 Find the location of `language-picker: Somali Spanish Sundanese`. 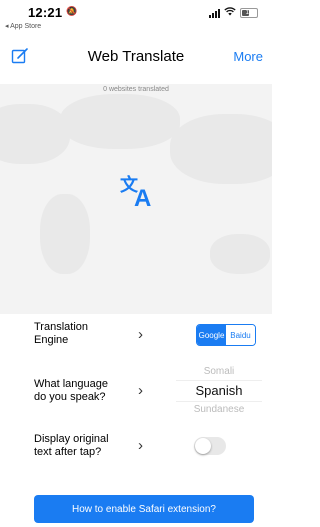

language-picker: Somali Spanish Sundanese is located at coordinates (219, 391).